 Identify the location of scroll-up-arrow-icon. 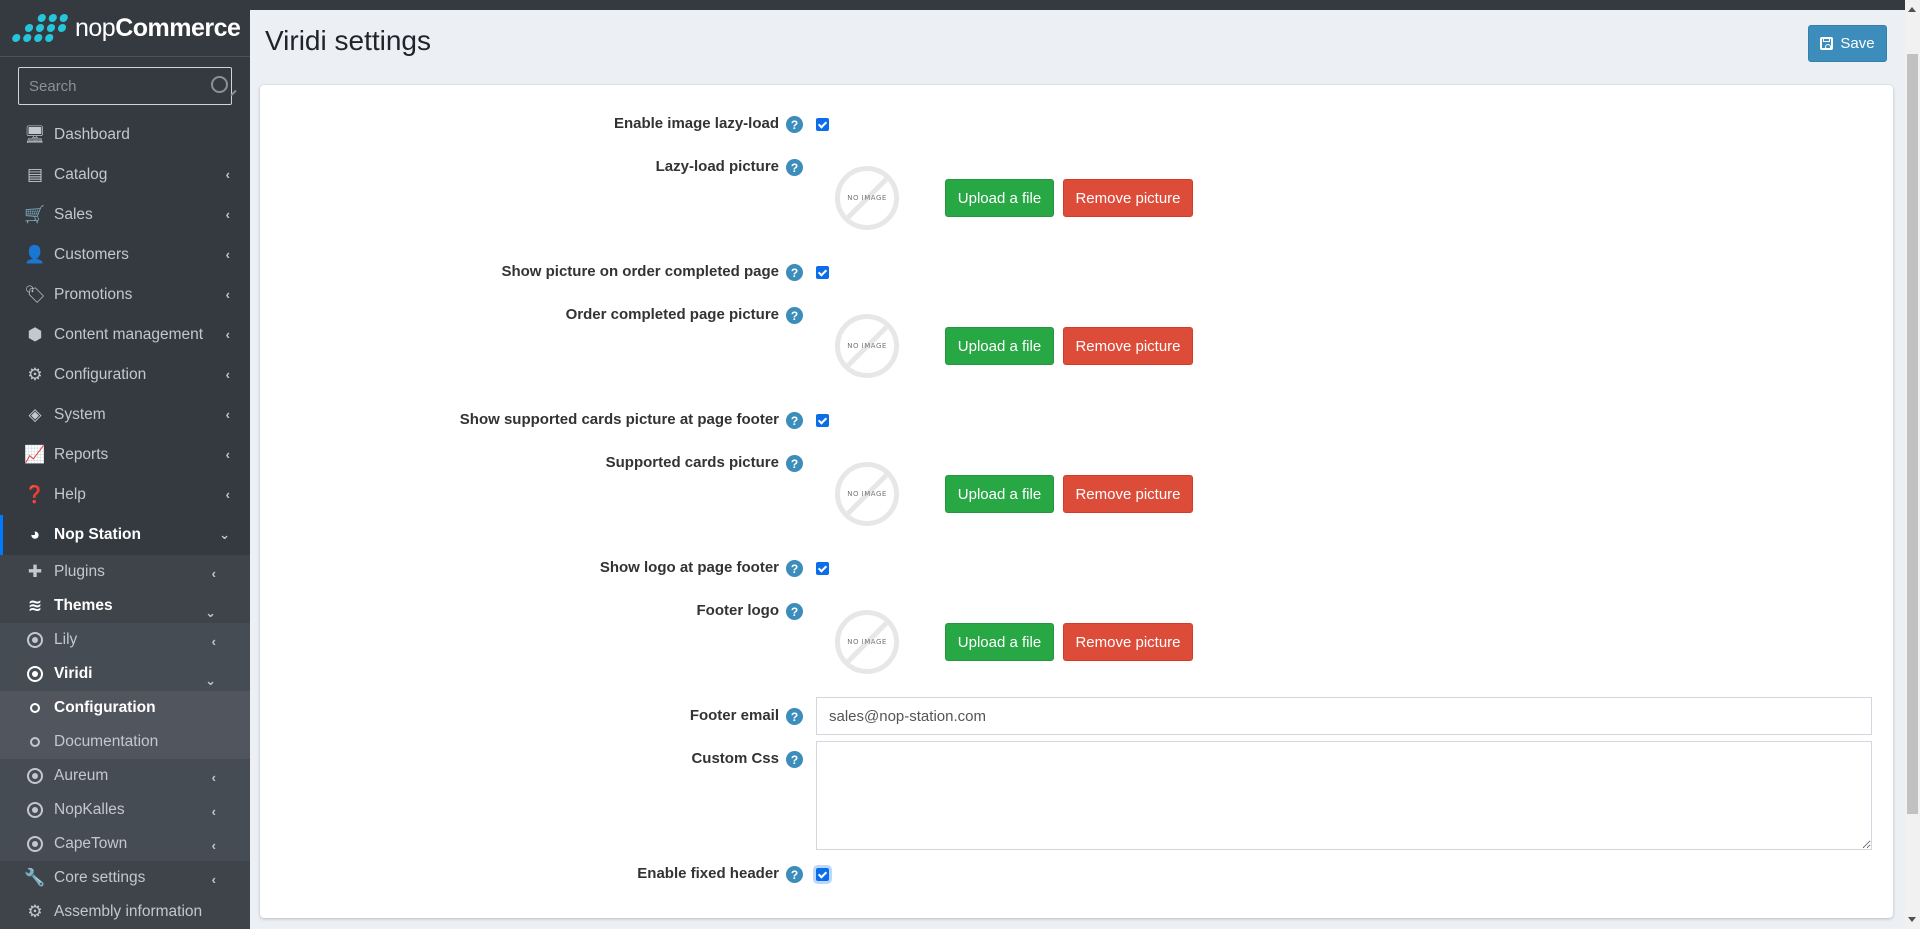
(1912, 9).